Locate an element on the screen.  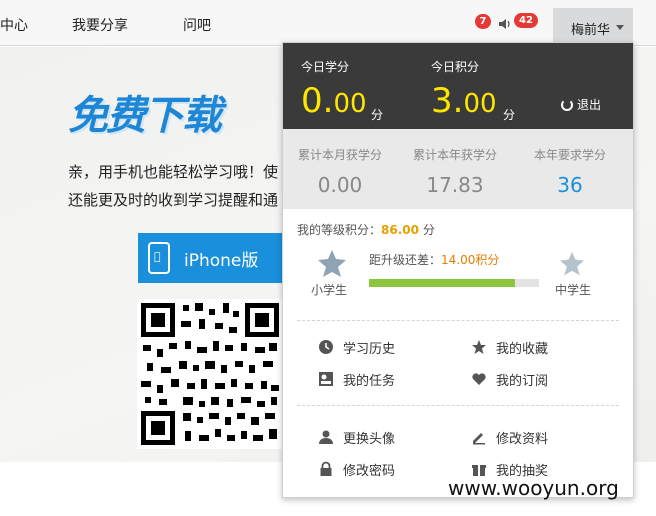
level-star-icon: 1 is located at coordinates (341, 264).